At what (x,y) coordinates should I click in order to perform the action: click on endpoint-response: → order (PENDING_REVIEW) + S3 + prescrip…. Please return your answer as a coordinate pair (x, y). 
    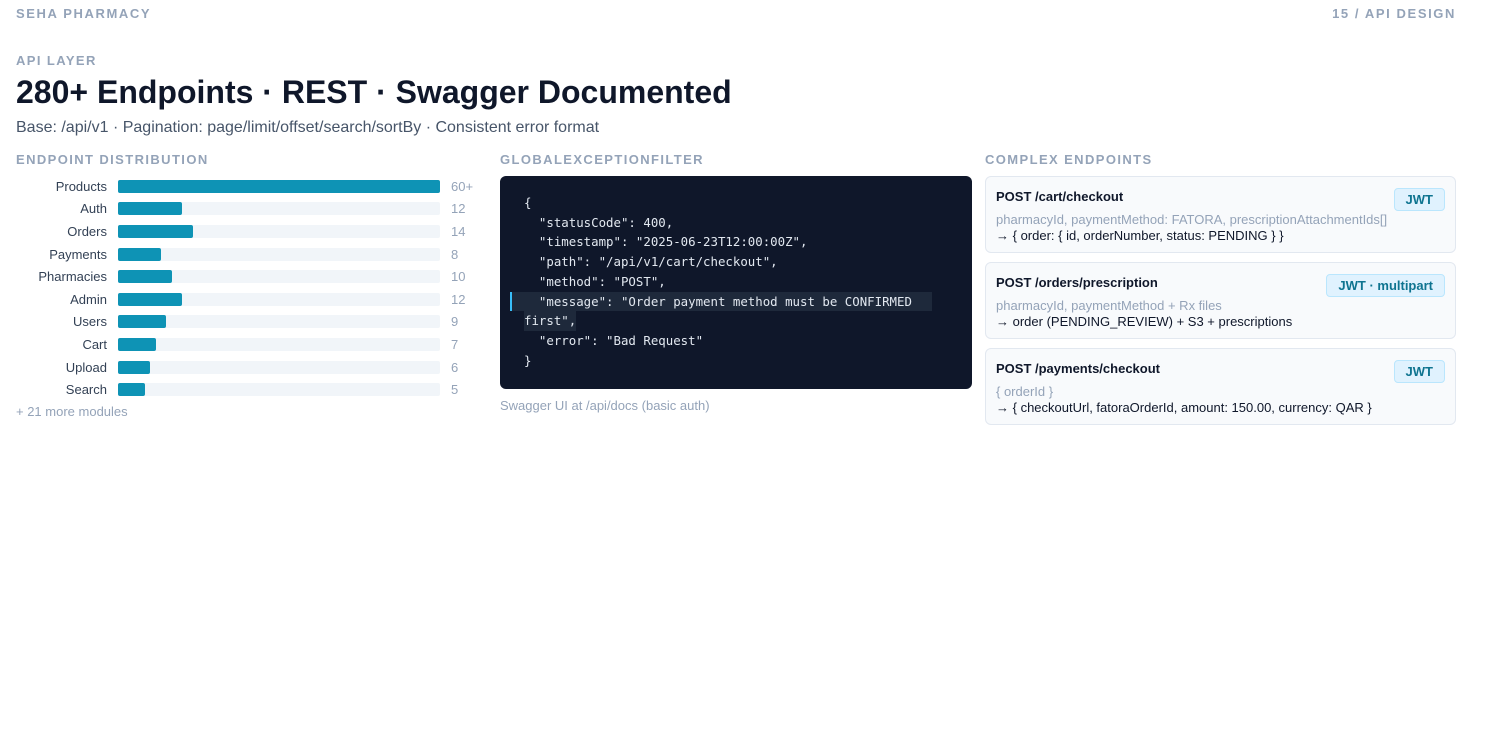
    Looking at the image, I should click on (1144, 321).